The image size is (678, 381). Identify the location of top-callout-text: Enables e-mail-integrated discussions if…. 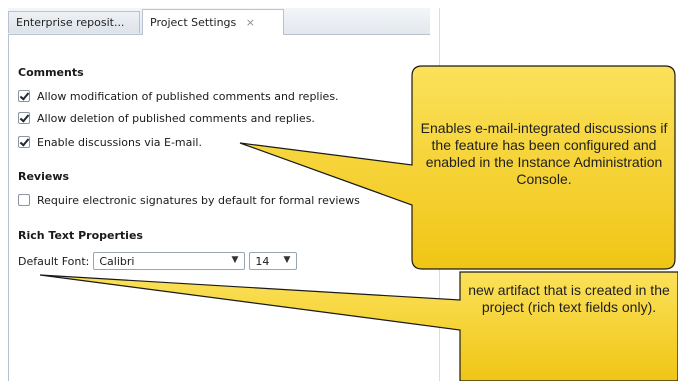
(544, 153).